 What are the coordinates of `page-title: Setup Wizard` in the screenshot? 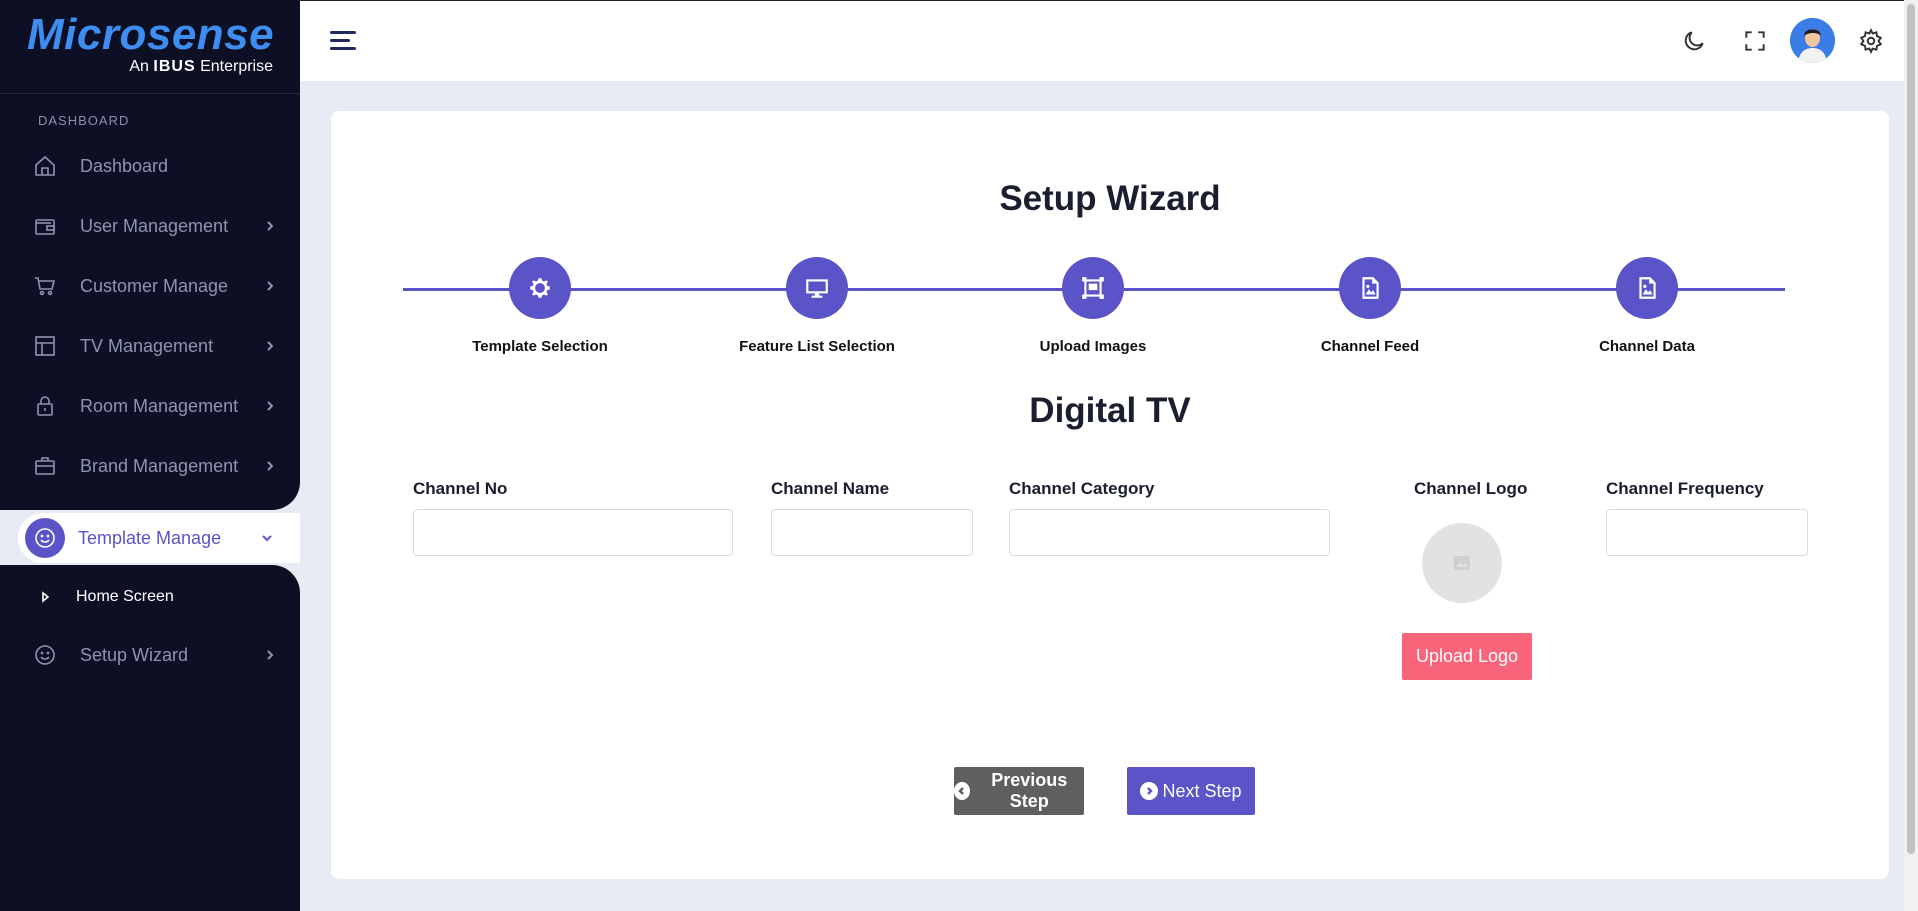 It's located at (1110, 198).